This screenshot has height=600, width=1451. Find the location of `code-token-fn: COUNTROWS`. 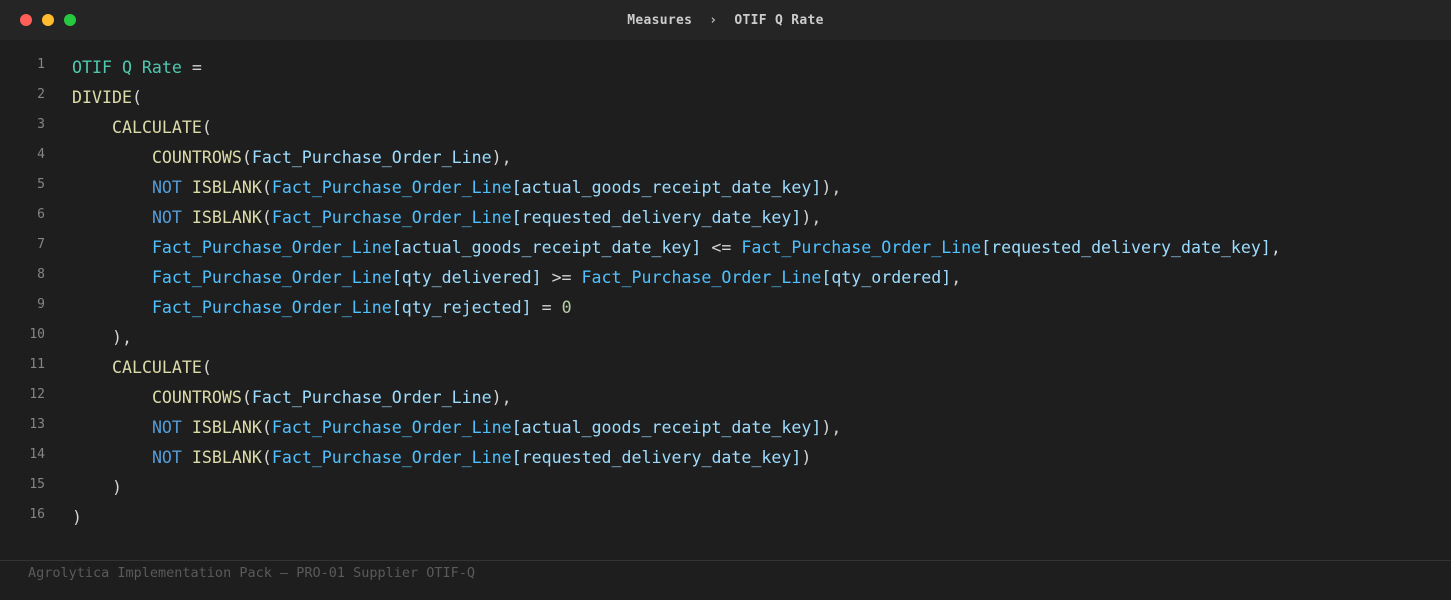

code-token-fn: COUNTROWS is located at coordinates (196, 157).